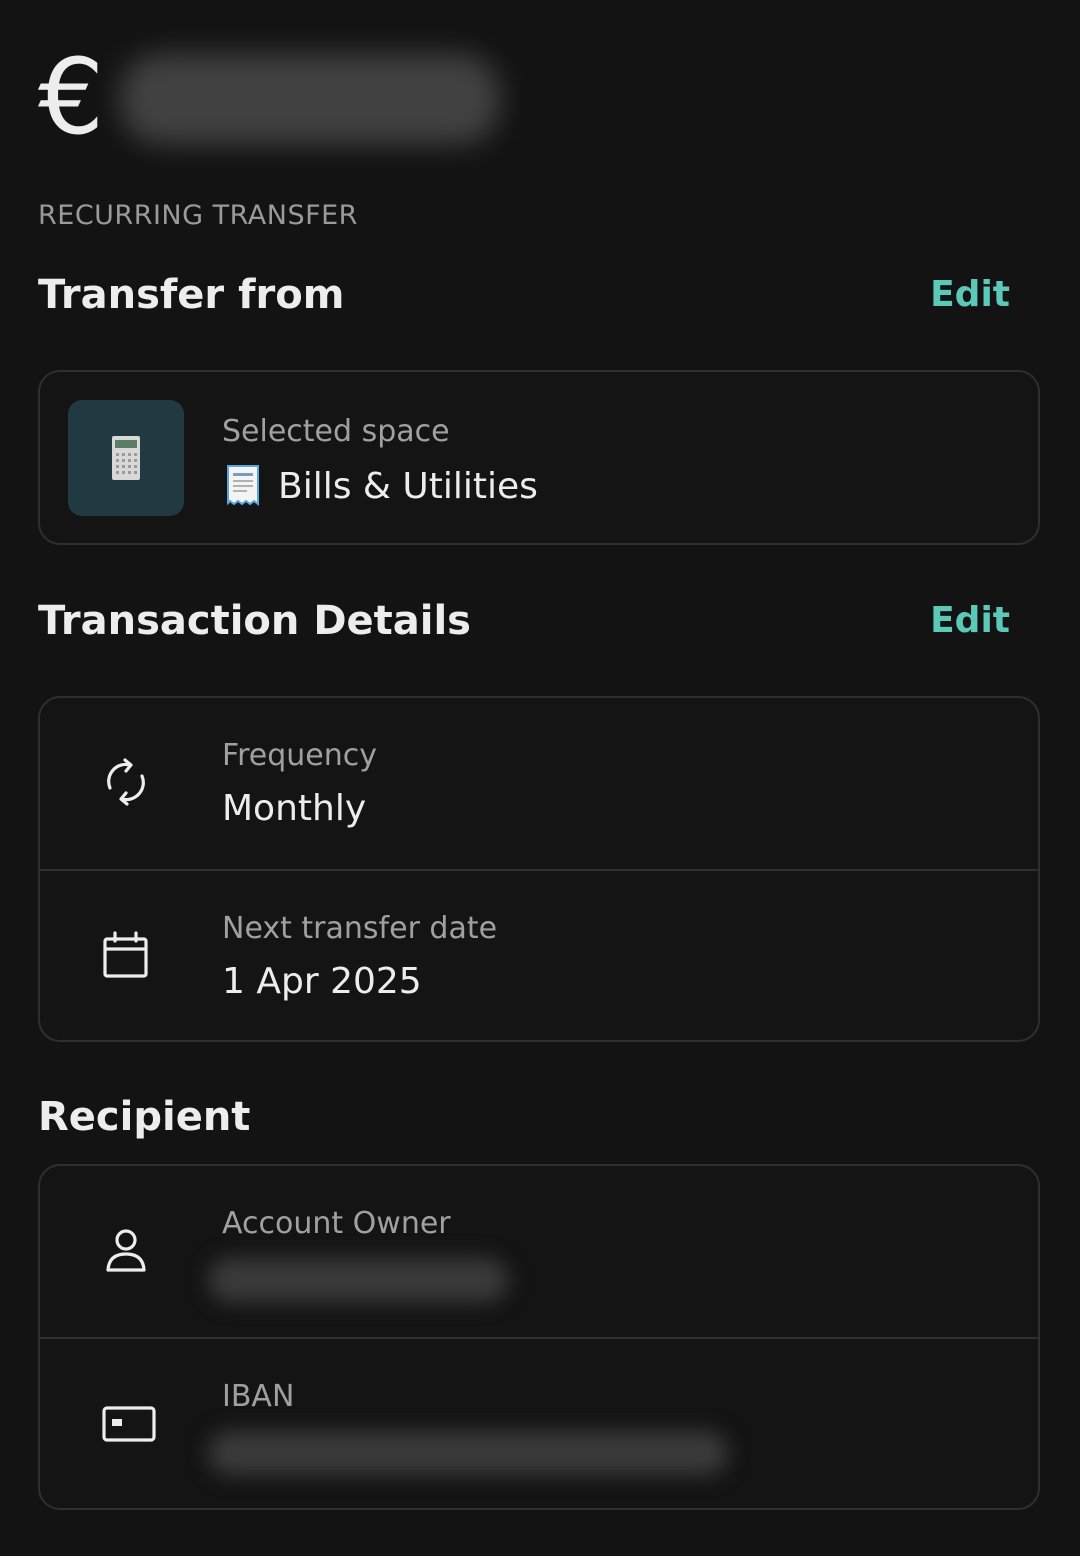  What do you see at coordinates (358, 1280) in the screenshot?
I see `account-owner-value-redacted` at bounding box center [358, 1280].